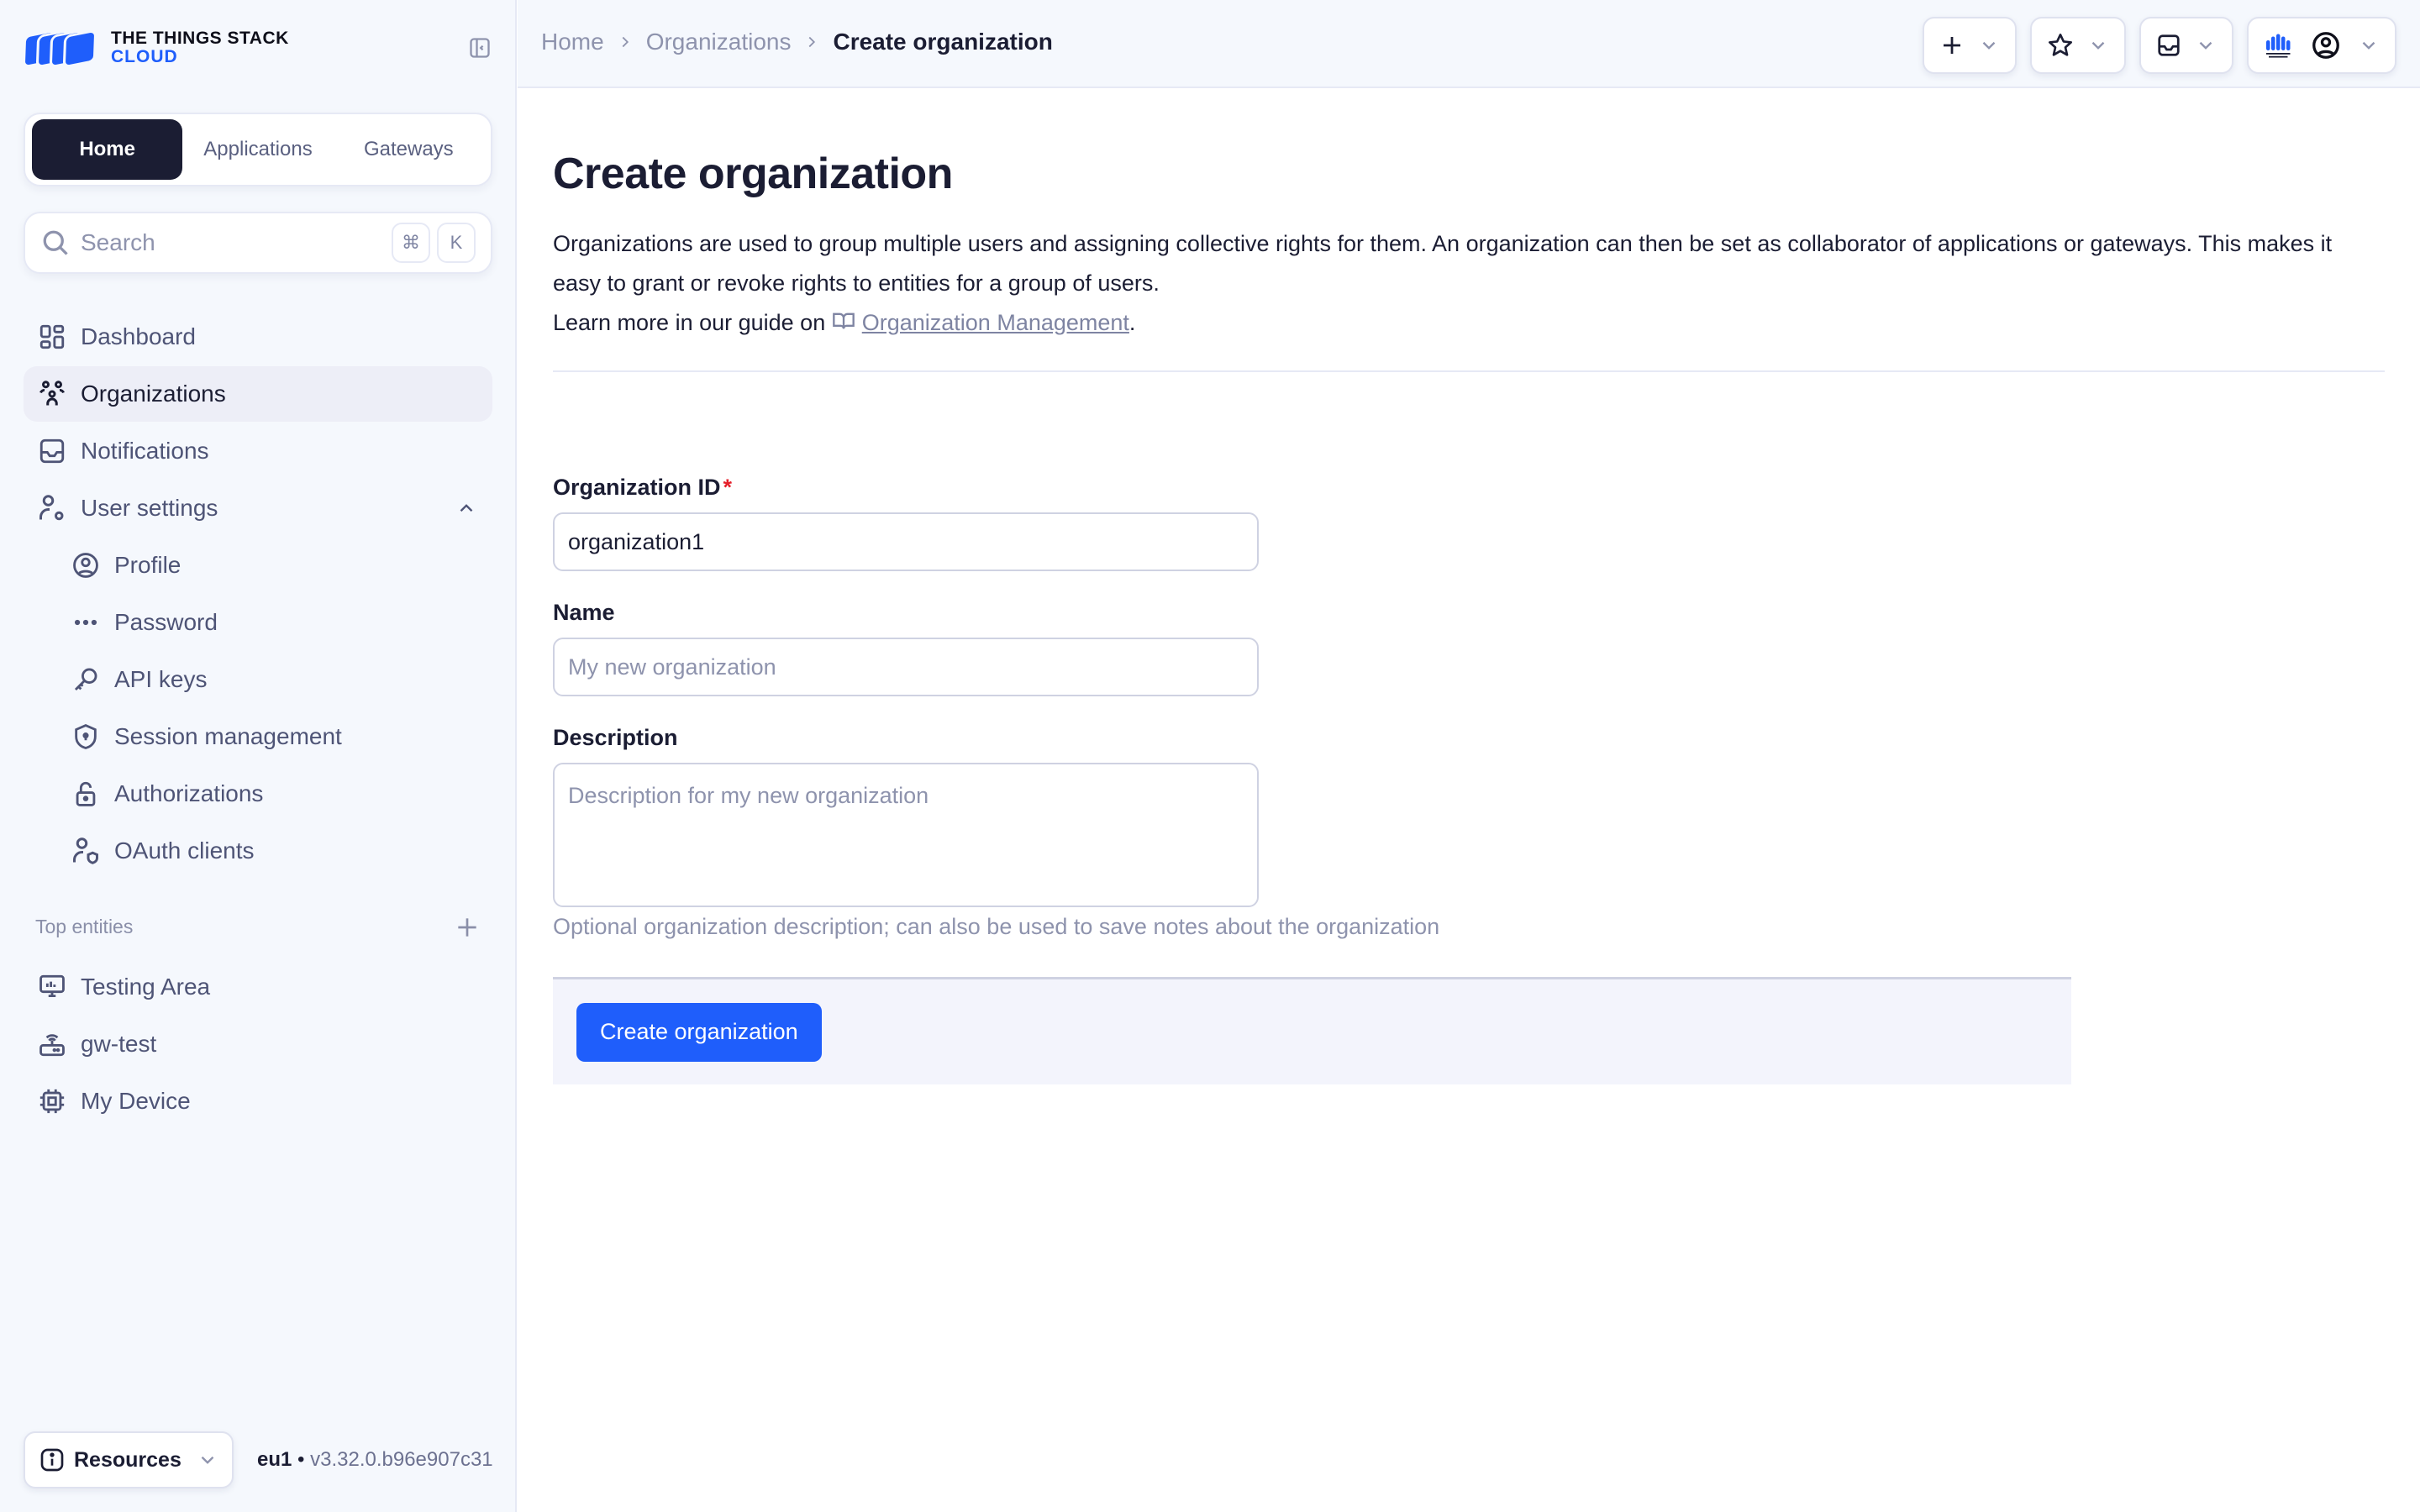 Image resolution: width=2420 pixels, height=1512 pixels. Describe the element at coordinates (456, 243) in the screenshot. I see `shortcut-k-key: K` at that location.